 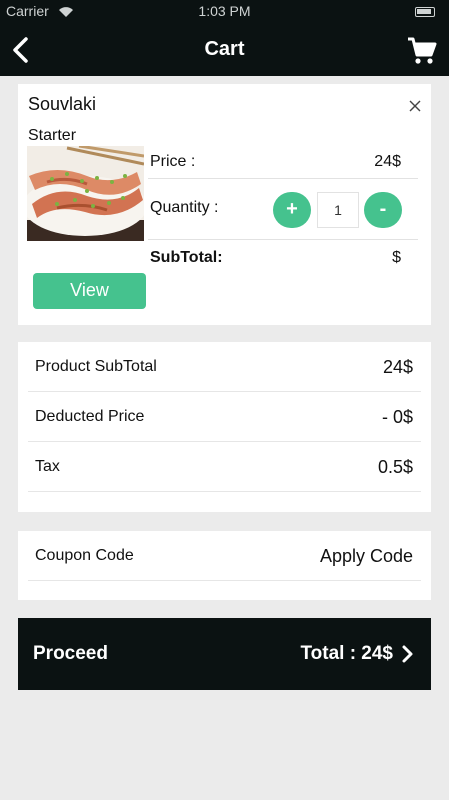 I want to click on chevron-right-icon, so click(x=407, y=654).